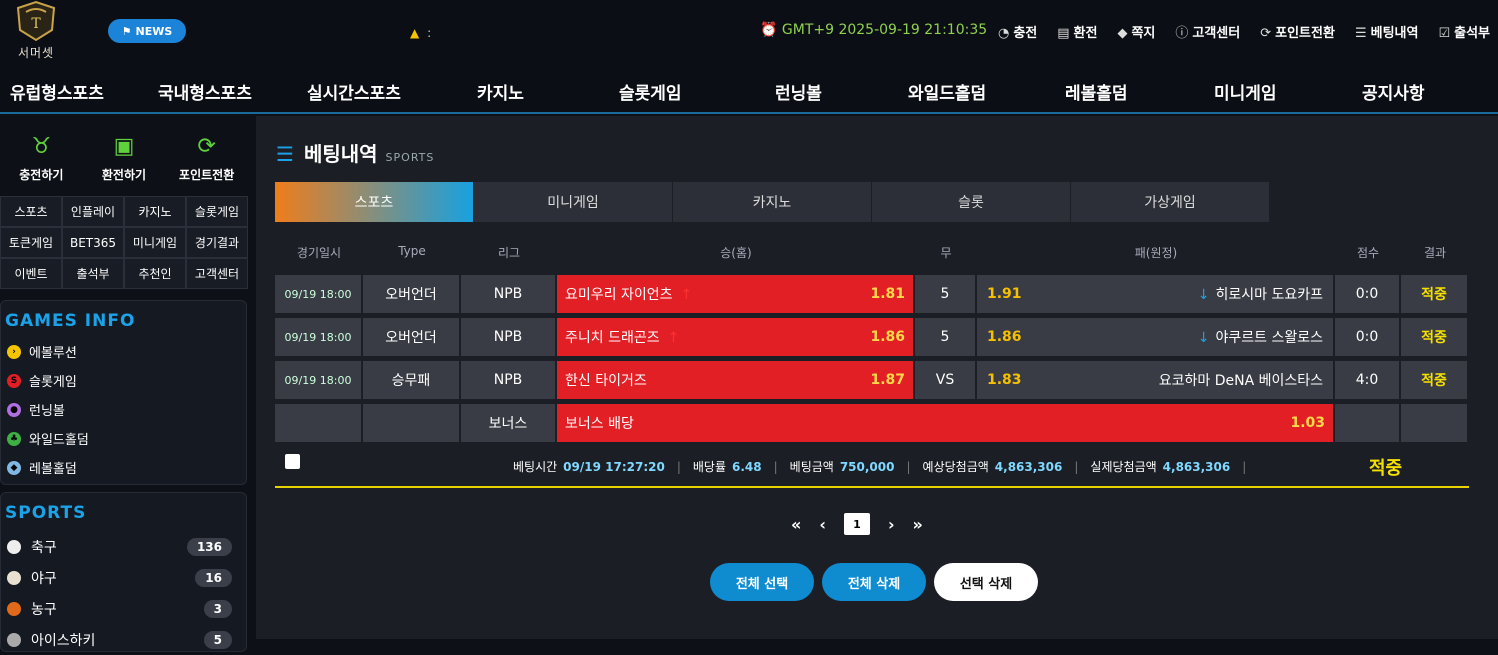 The height and width of the screenshot is (655, 1498). What do you see at coordinates (1017, 31) in the screenshot?
I see `top-link-0: ◔ 충전` at bounding box center [1017, 31].